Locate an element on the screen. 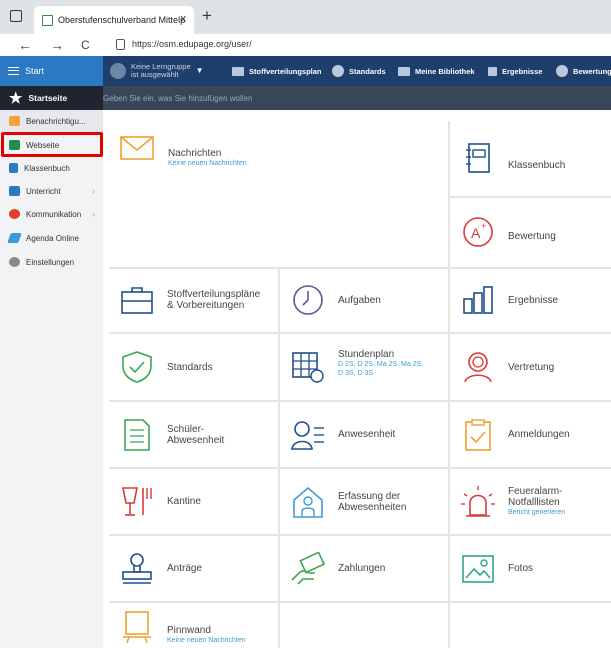  forward-button: → is located at coordinates (57, 45).